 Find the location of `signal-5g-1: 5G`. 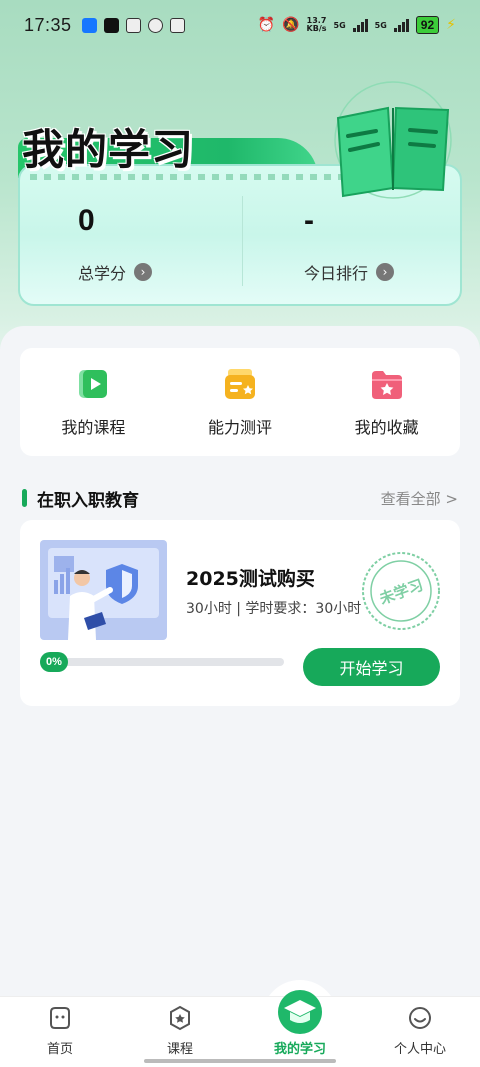

signal-5g-1: 5G is located at coordinates (340, 25).